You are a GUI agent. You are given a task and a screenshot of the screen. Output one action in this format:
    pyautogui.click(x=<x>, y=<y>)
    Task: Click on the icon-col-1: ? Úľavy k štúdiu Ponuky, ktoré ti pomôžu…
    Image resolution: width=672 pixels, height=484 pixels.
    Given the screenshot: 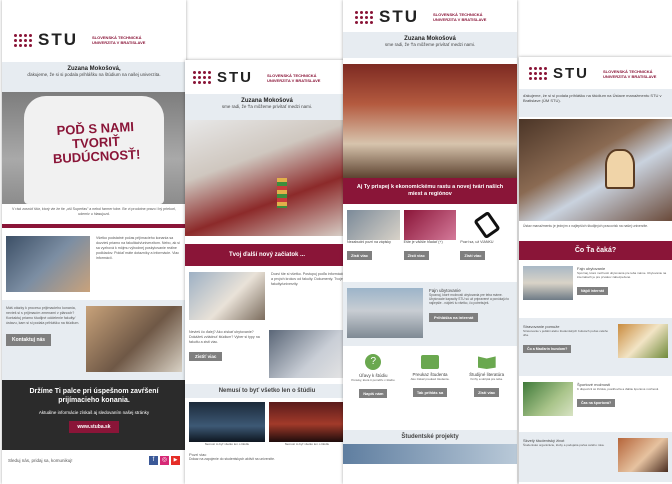 What is the action you would take?
    pyautogui.click(x=373, y=388)
    